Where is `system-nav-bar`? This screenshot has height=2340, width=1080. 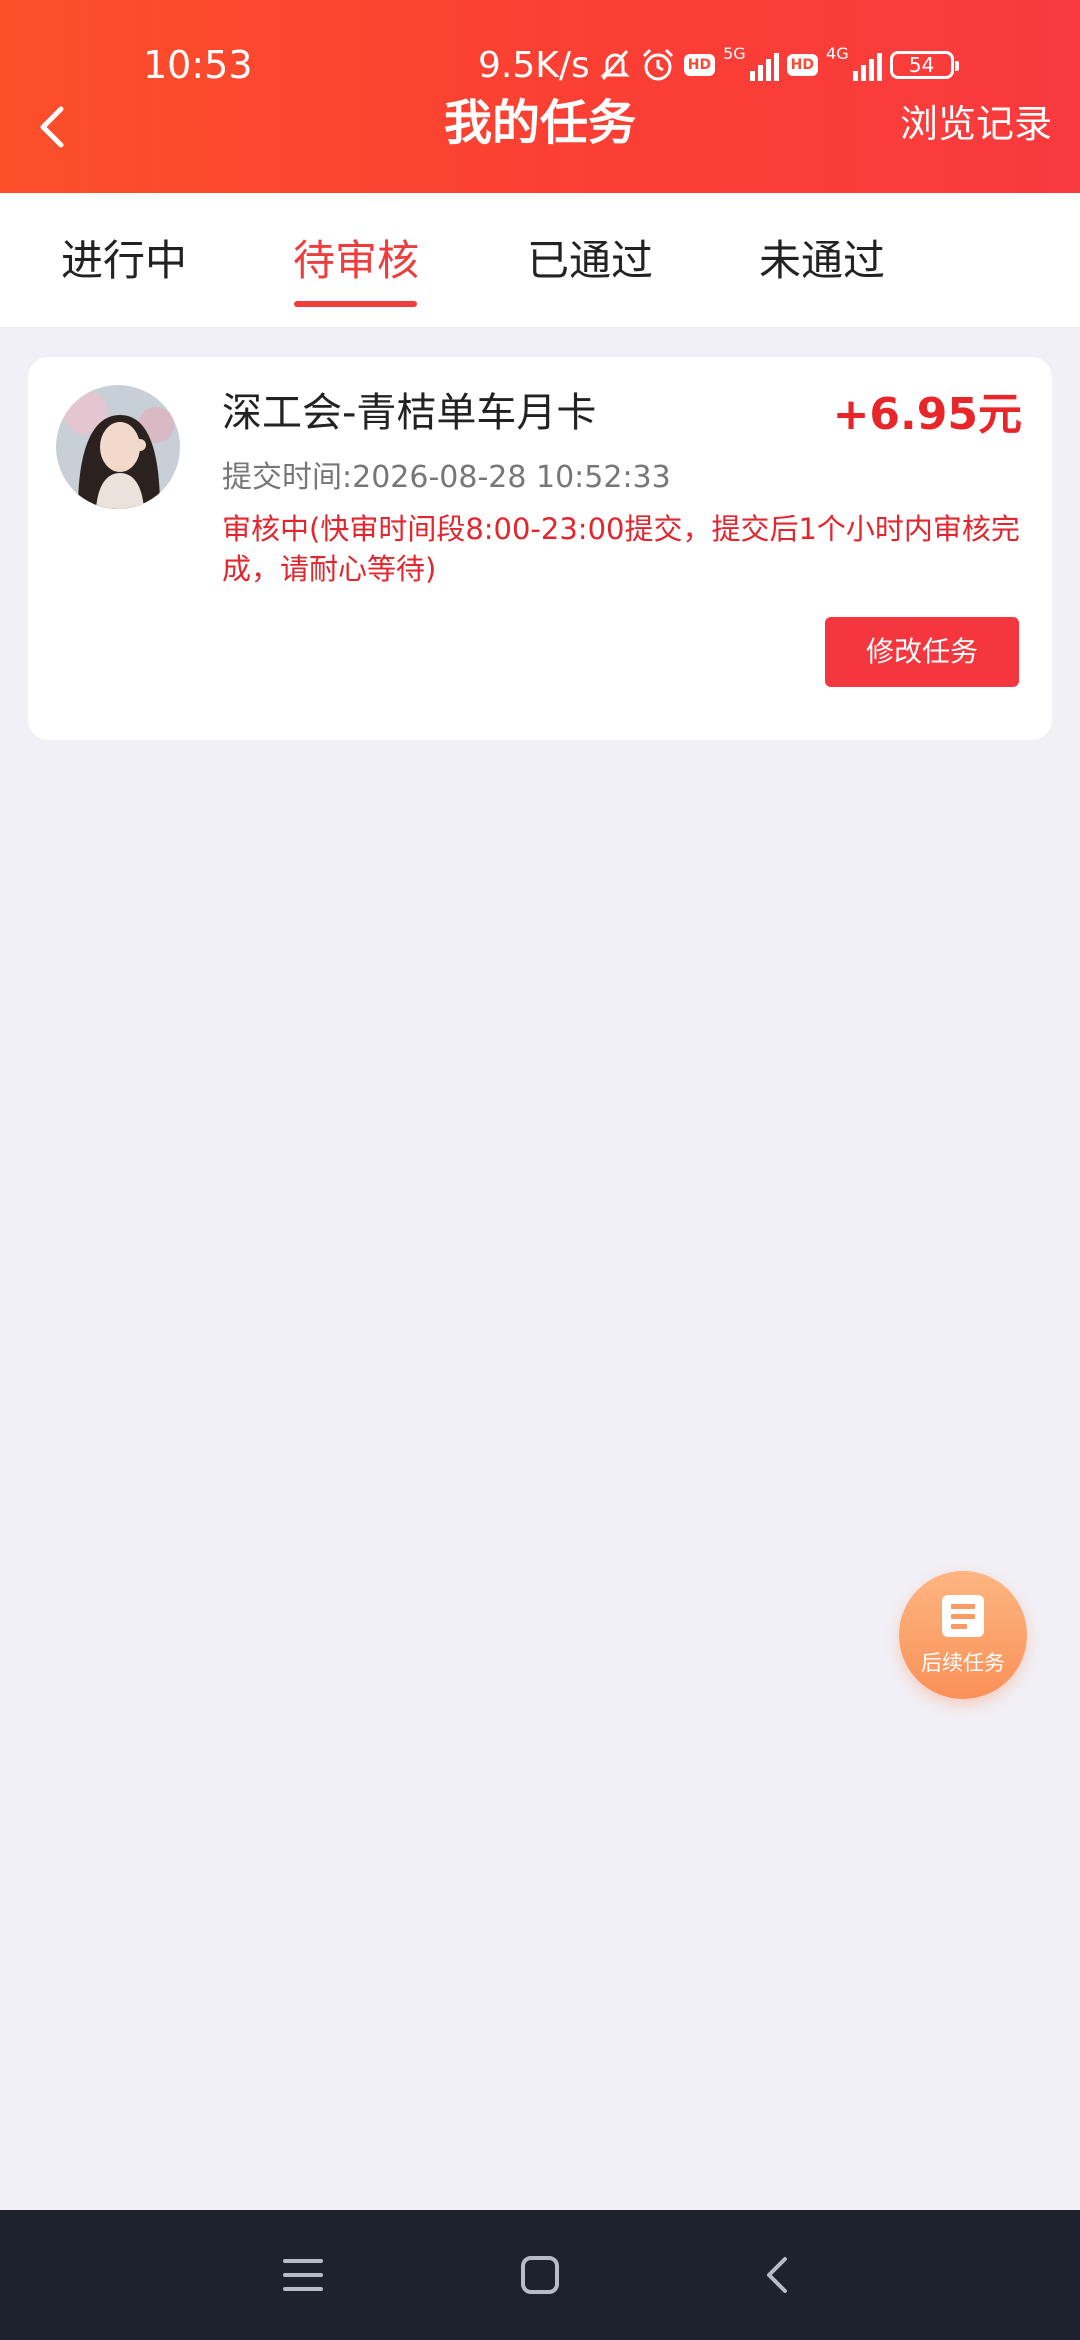 system-nav-bar is located at coordinates (540, 2275).